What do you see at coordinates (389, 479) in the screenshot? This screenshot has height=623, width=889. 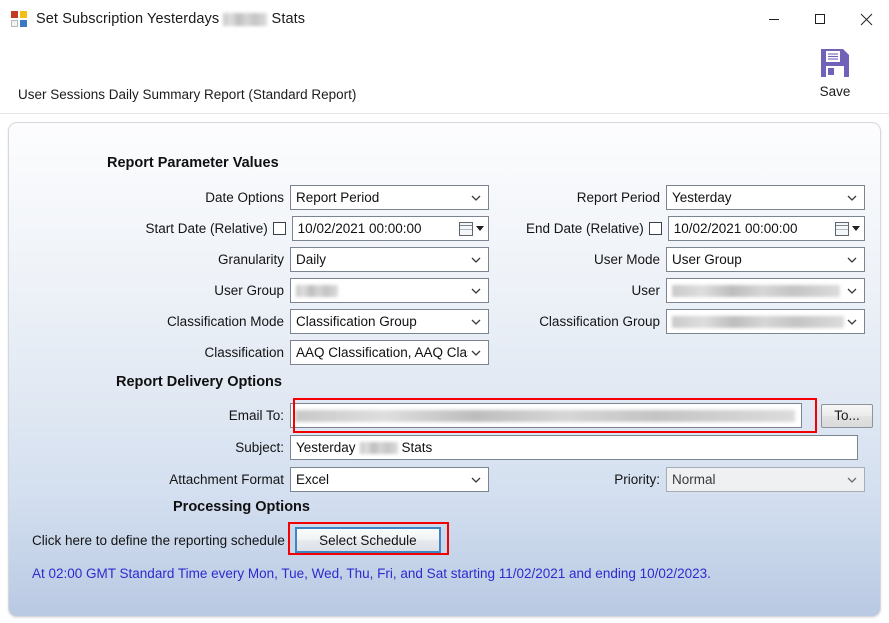 I see `attachment-format-select: Excel` at bounding box center [389, 479].